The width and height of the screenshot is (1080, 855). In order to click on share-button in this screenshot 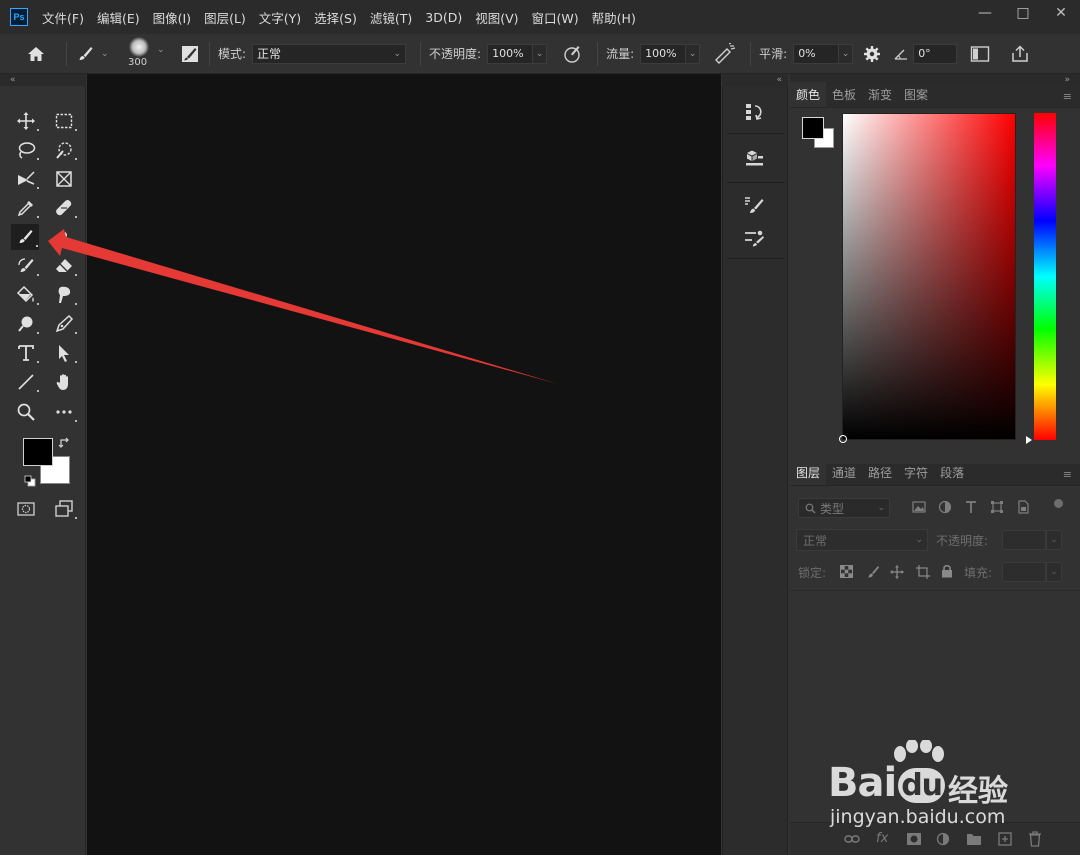, I will do `click(1020, 54)`.